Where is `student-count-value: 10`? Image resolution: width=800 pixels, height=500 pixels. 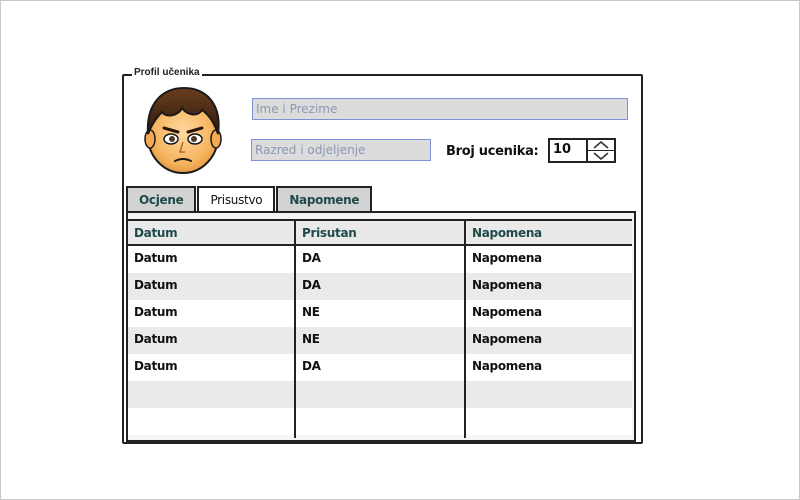 student-count-value: 10 is located at coordinates (568, 150).